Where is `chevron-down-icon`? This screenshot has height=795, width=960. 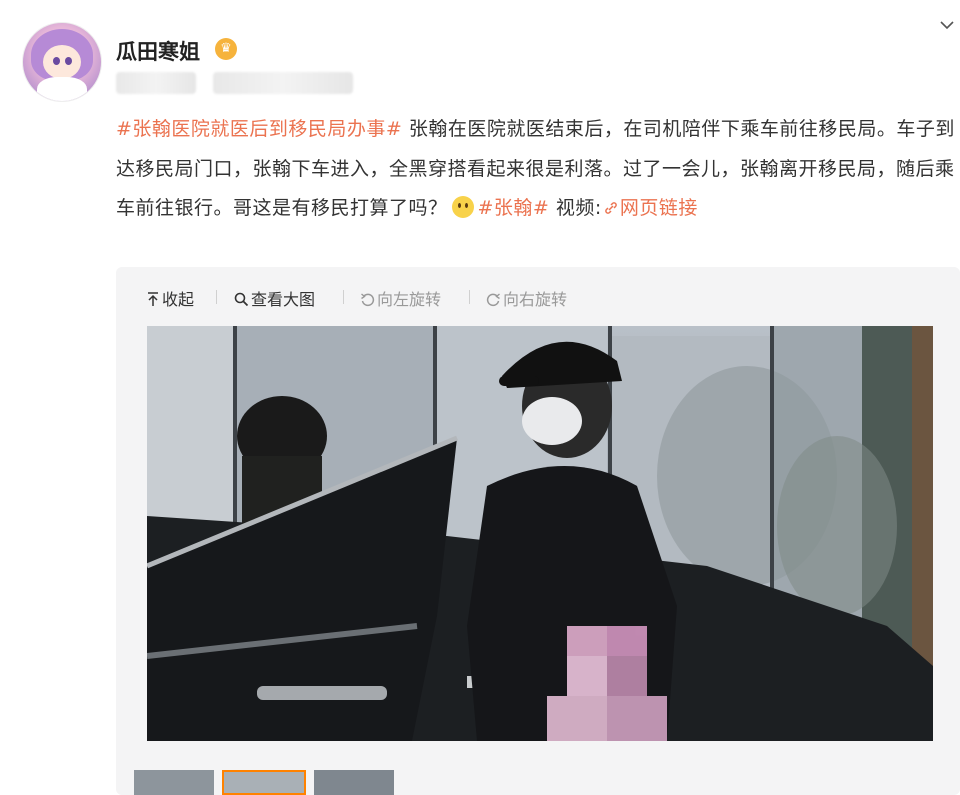 chevron-down-icon is located at coordinates (947, 25).